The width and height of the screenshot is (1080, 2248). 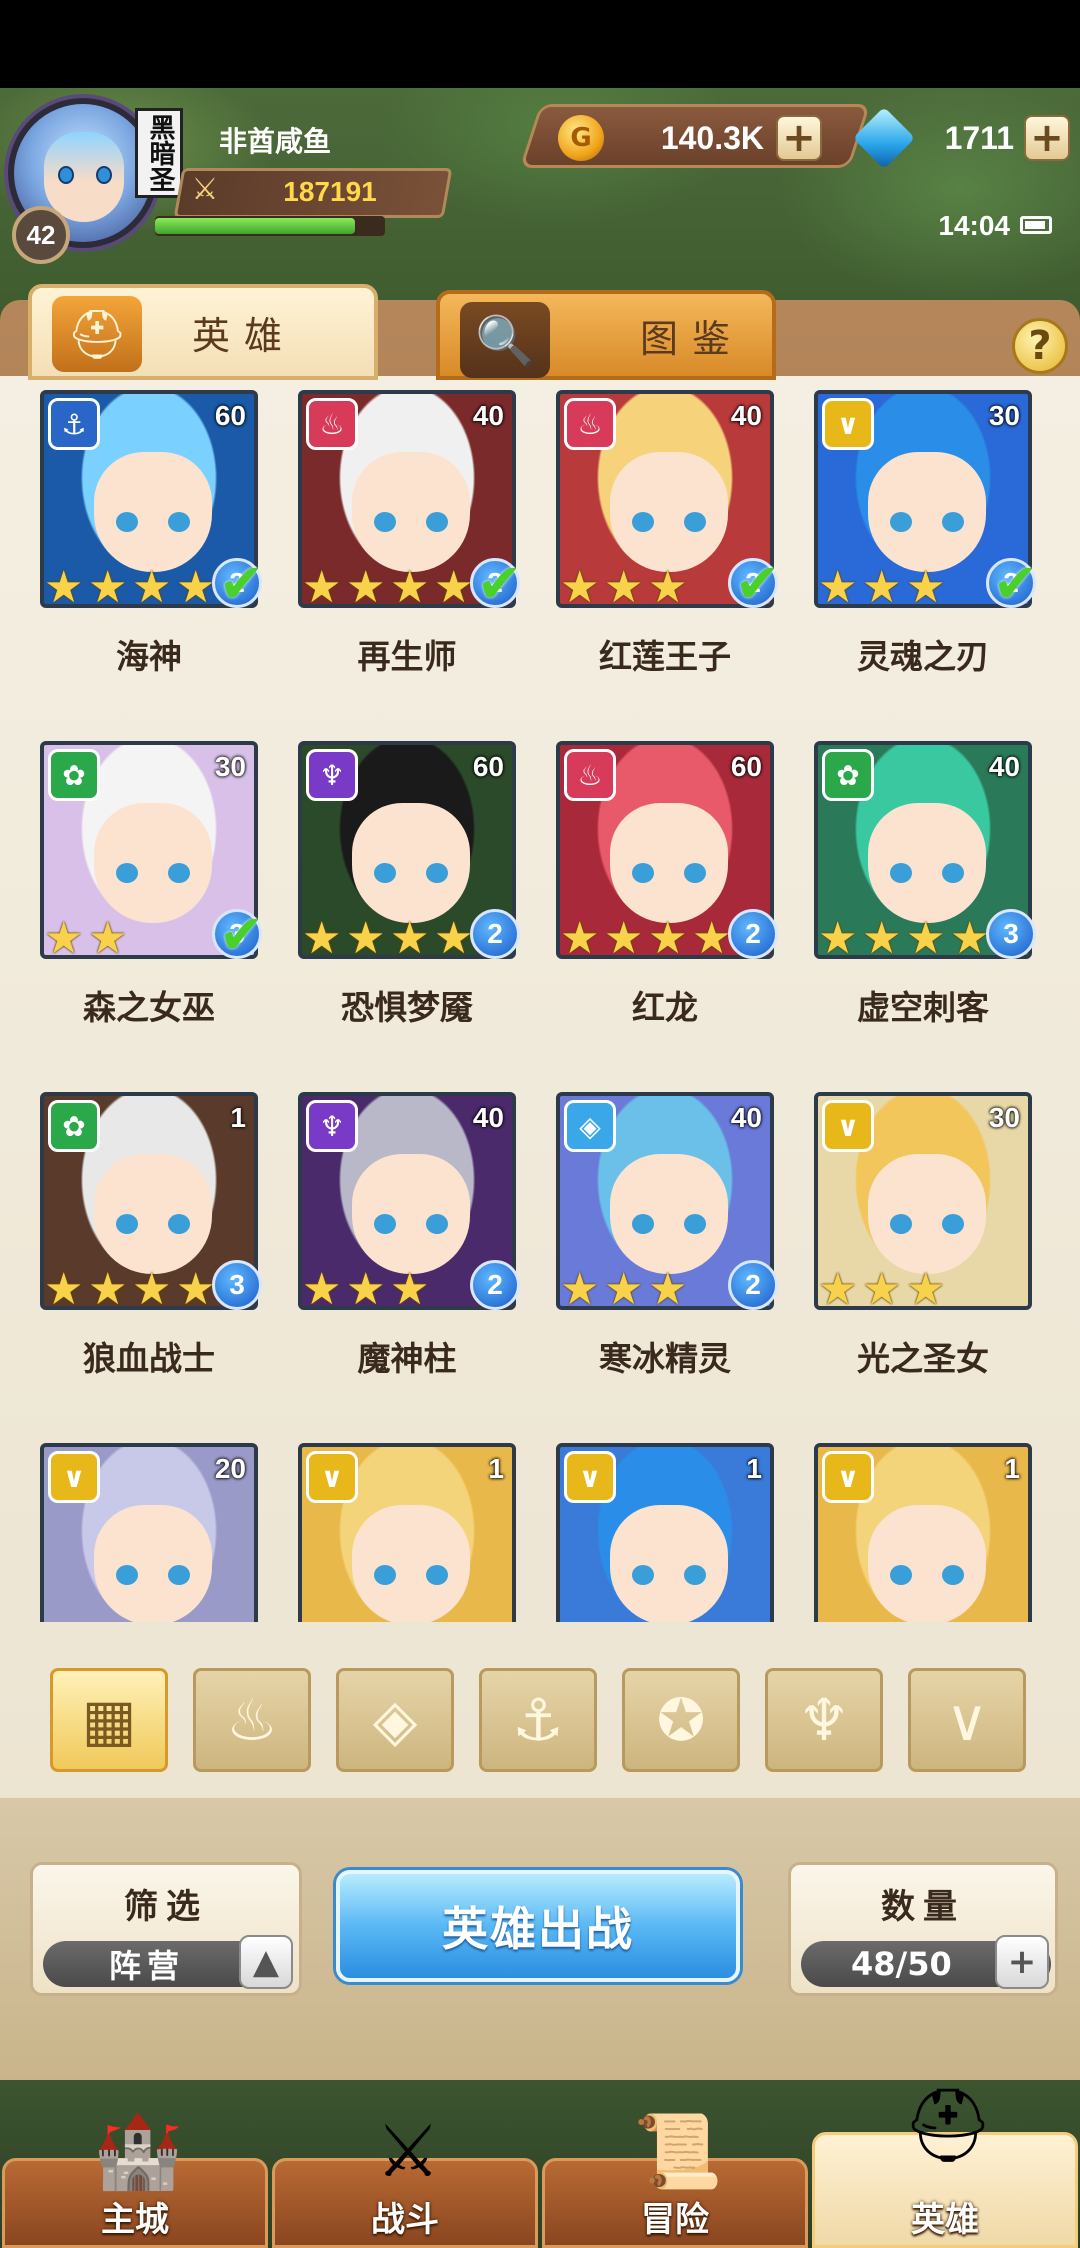 I want to click on help-button: ?, so click(x=1040, y=346).